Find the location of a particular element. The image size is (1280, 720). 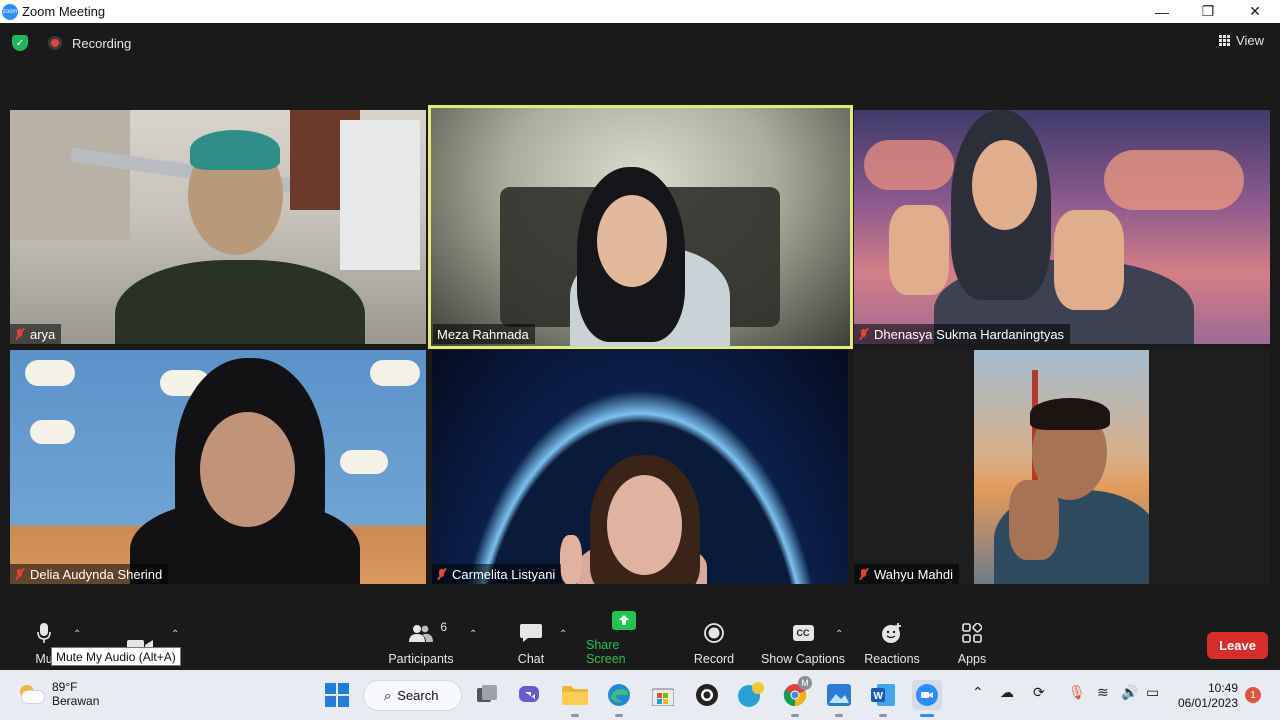

participants-label: Participants is located at coordinates (421, 659).